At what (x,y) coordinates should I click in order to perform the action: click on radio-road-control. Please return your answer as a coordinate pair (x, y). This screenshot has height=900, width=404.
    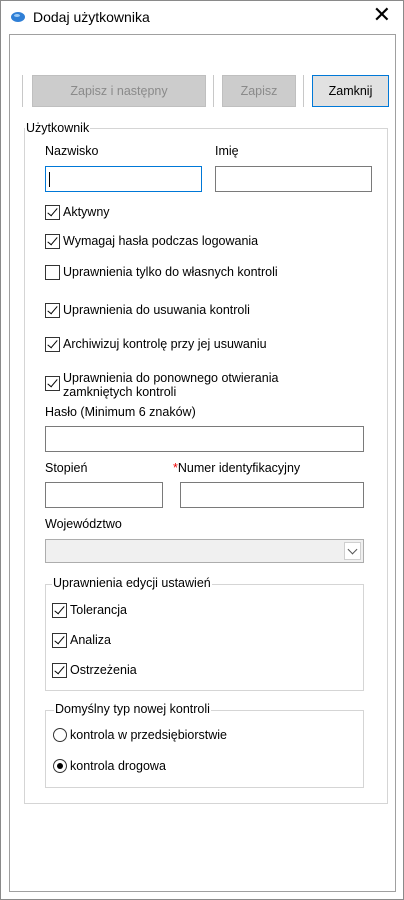
    Looking at the image, I should click on (60, 766).